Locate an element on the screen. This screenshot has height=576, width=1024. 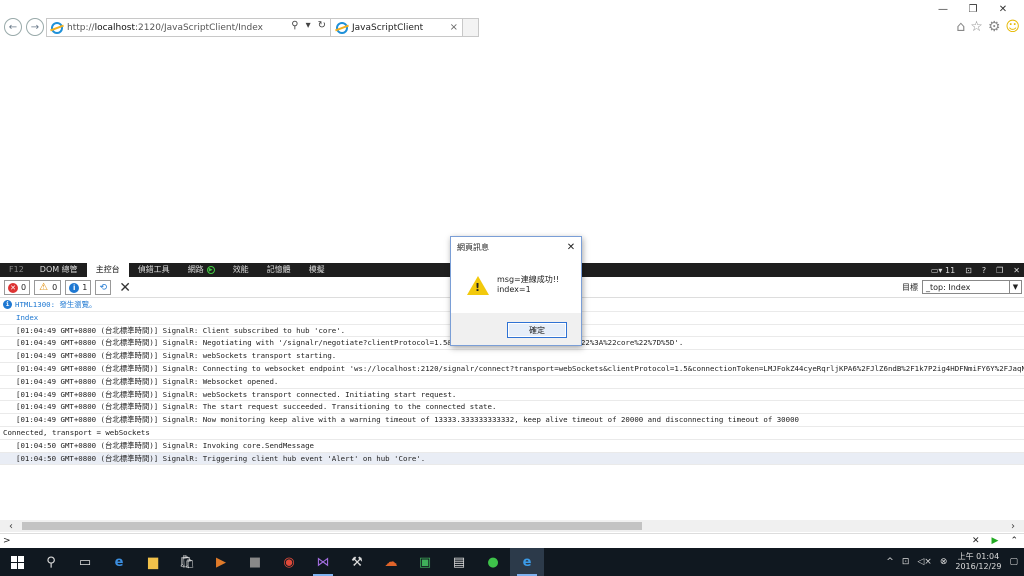
taskbar-line: ● is located at coordinates (493, 562).